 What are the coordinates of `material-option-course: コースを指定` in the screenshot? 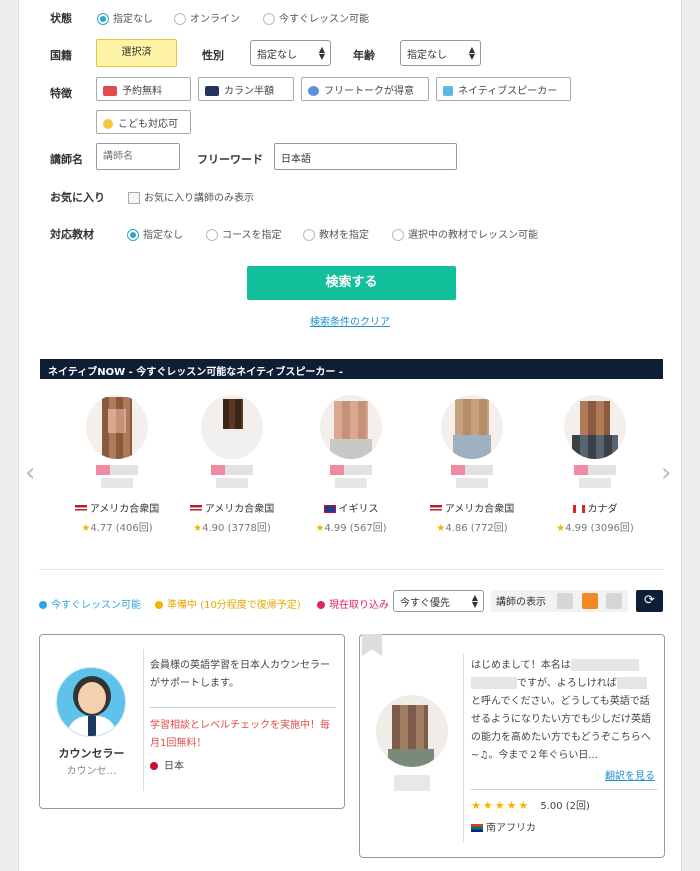 It's located at (244, 233).